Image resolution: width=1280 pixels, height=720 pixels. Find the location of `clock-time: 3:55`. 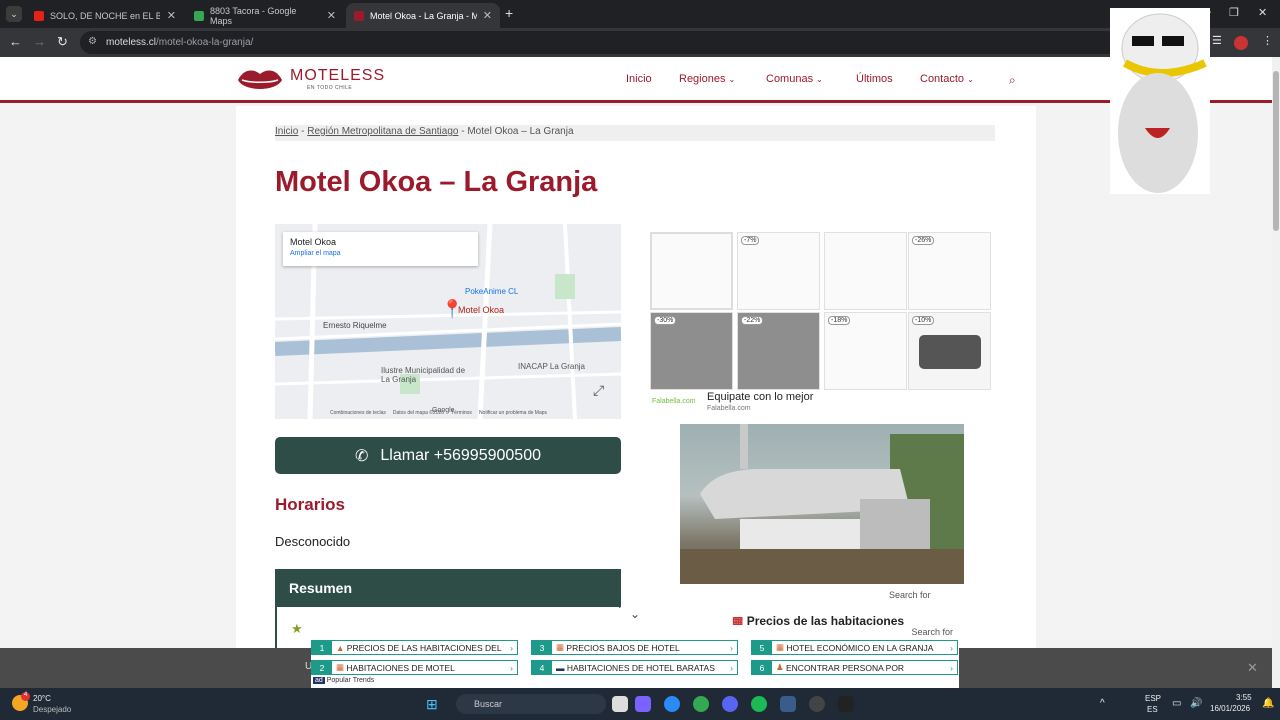

clock-time: 3:55 is located at coordinates (1244, 697).